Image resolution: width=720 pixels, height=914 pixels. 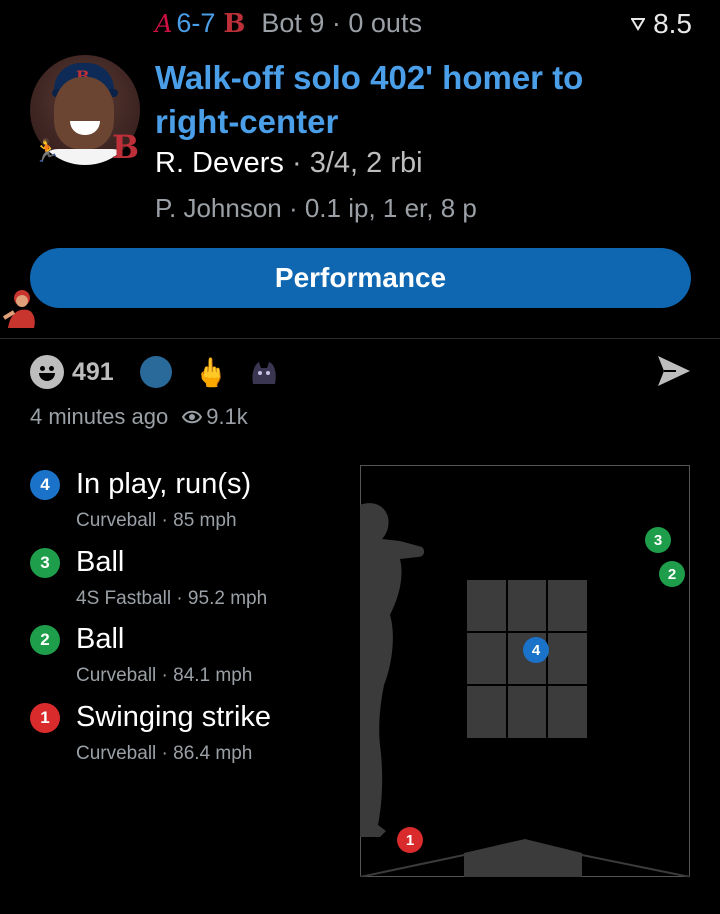 What do you see at coordinates (47, 372) in the screenshot?
I see `smiley-icon` at bounding box center [47, 372].